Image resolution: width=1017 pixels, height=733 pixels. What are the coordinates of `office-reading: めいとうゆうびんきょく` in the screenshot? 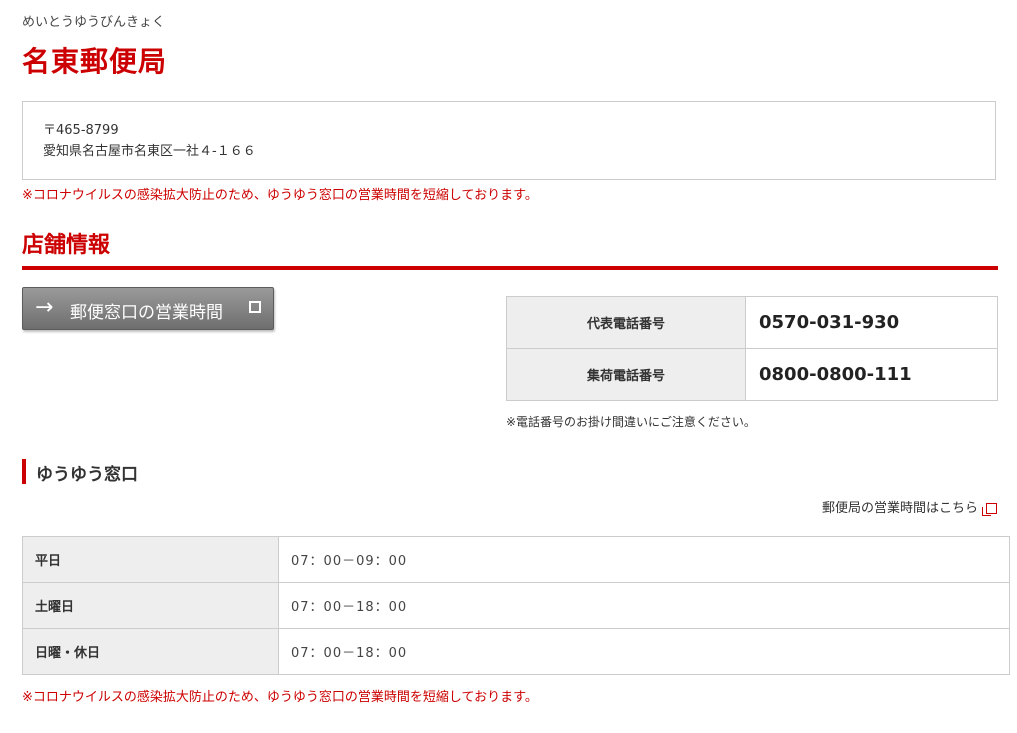 It's located at (94, 22).